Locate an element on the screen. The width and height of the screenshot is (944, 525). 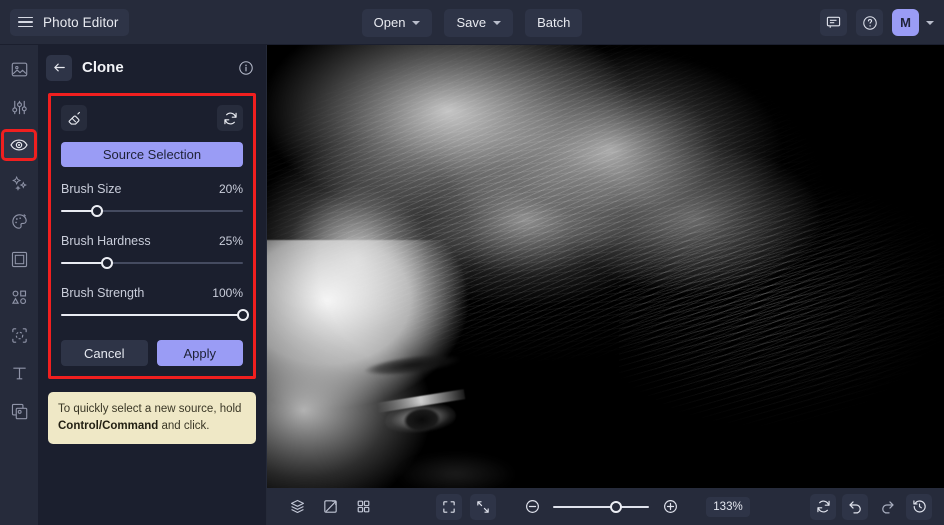
reset-button is located at coordinates (230, 118).